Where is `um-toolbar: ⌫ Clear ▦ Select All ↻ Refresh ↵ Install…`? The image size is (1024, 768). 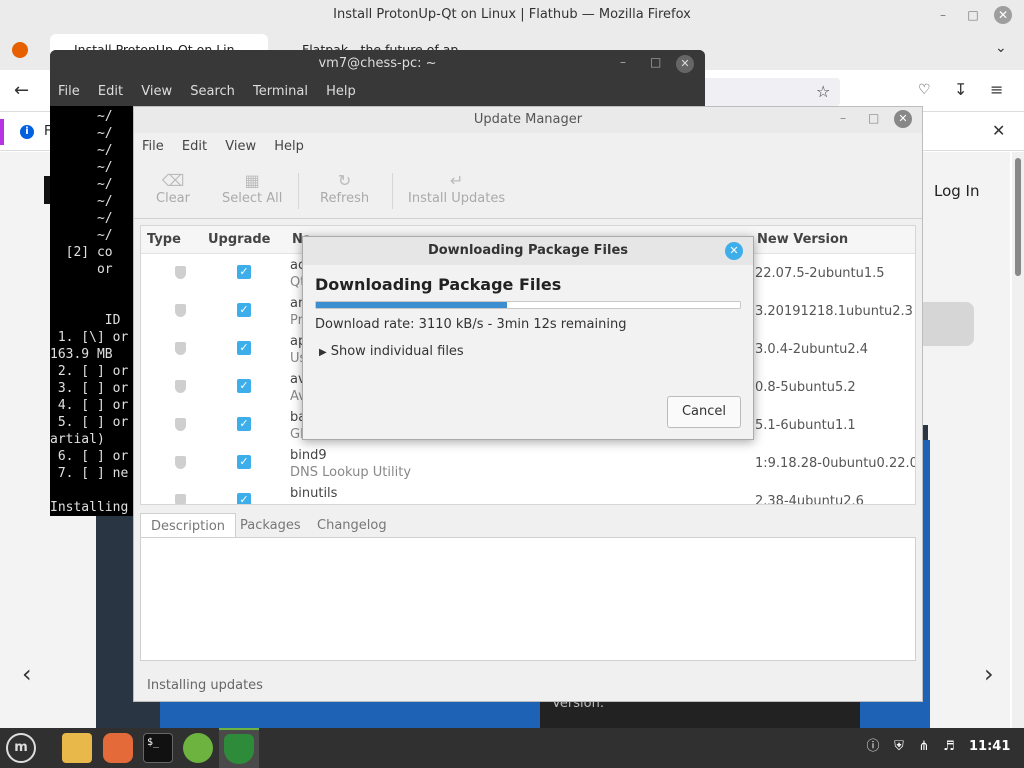 um-toolbar: ⌫ Clear ▦ Select All ↻ Refresh ↵ Install… is located at coordinates (528, 190).